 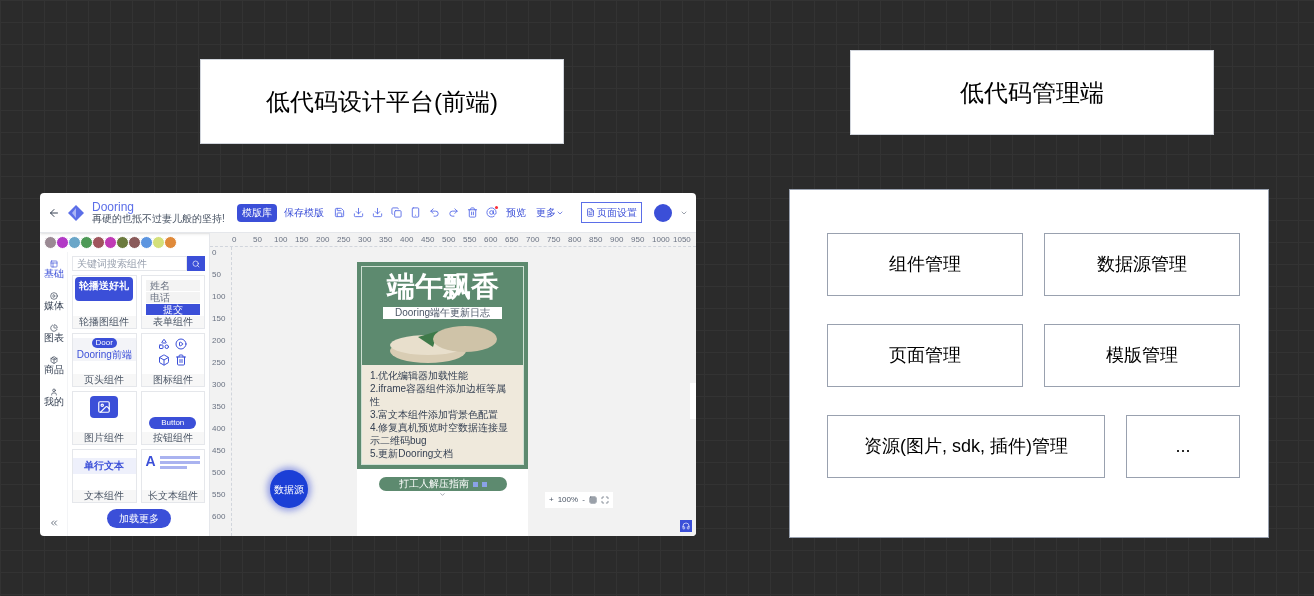 What do you see at coordinates (53, 264) in the screenshot?
I see `layout-icon` at bounding box center [53, 264].